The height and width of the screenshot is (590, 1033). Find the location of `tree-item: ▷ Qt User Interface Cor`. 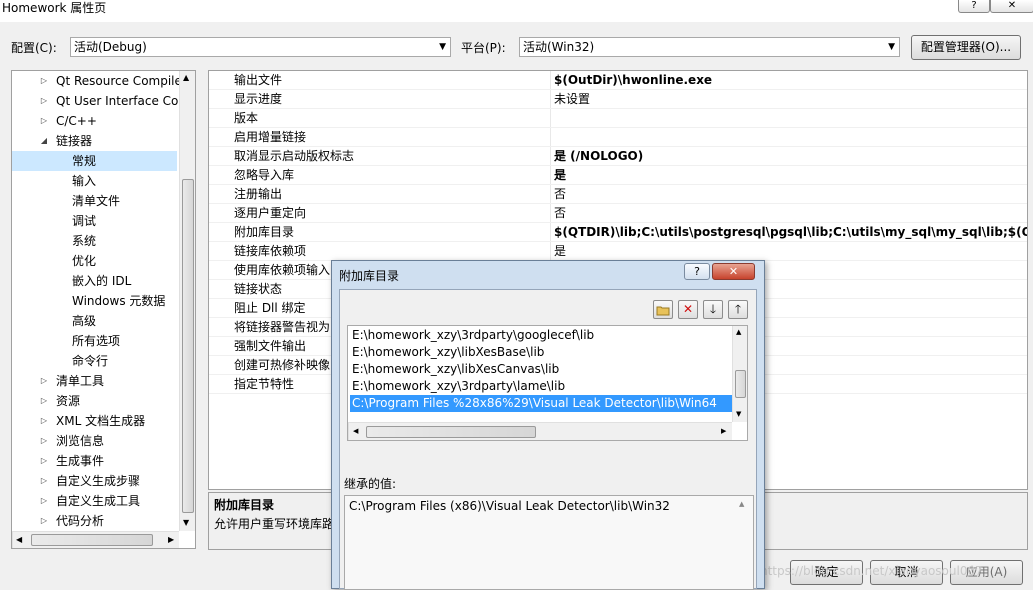

tree-item: ▷ Qt User Interface Cor is located at coordinates (97, 101).